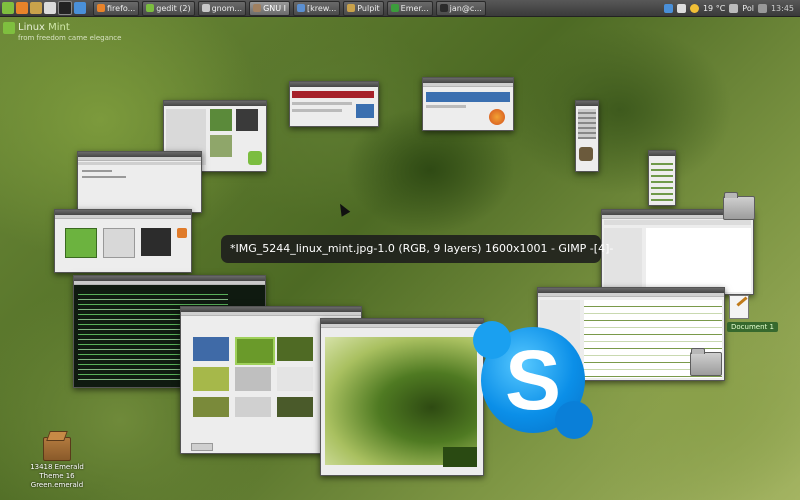  What do you see at coordinates (533, 380) in the screenshot?
I see `skype-icon: S` at bounding box center [533, 380].